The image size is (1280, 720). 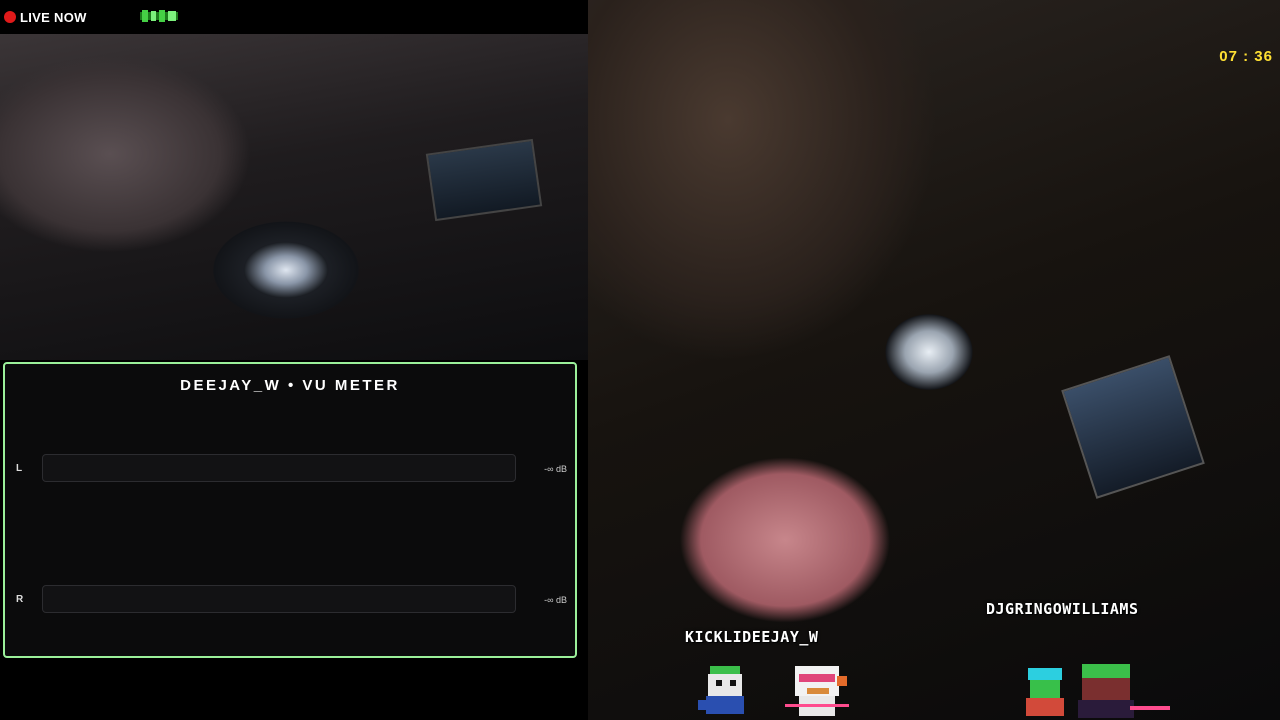 I want to click on vu-channel-right-db: -∞ dB, so click(x=555, y=600).